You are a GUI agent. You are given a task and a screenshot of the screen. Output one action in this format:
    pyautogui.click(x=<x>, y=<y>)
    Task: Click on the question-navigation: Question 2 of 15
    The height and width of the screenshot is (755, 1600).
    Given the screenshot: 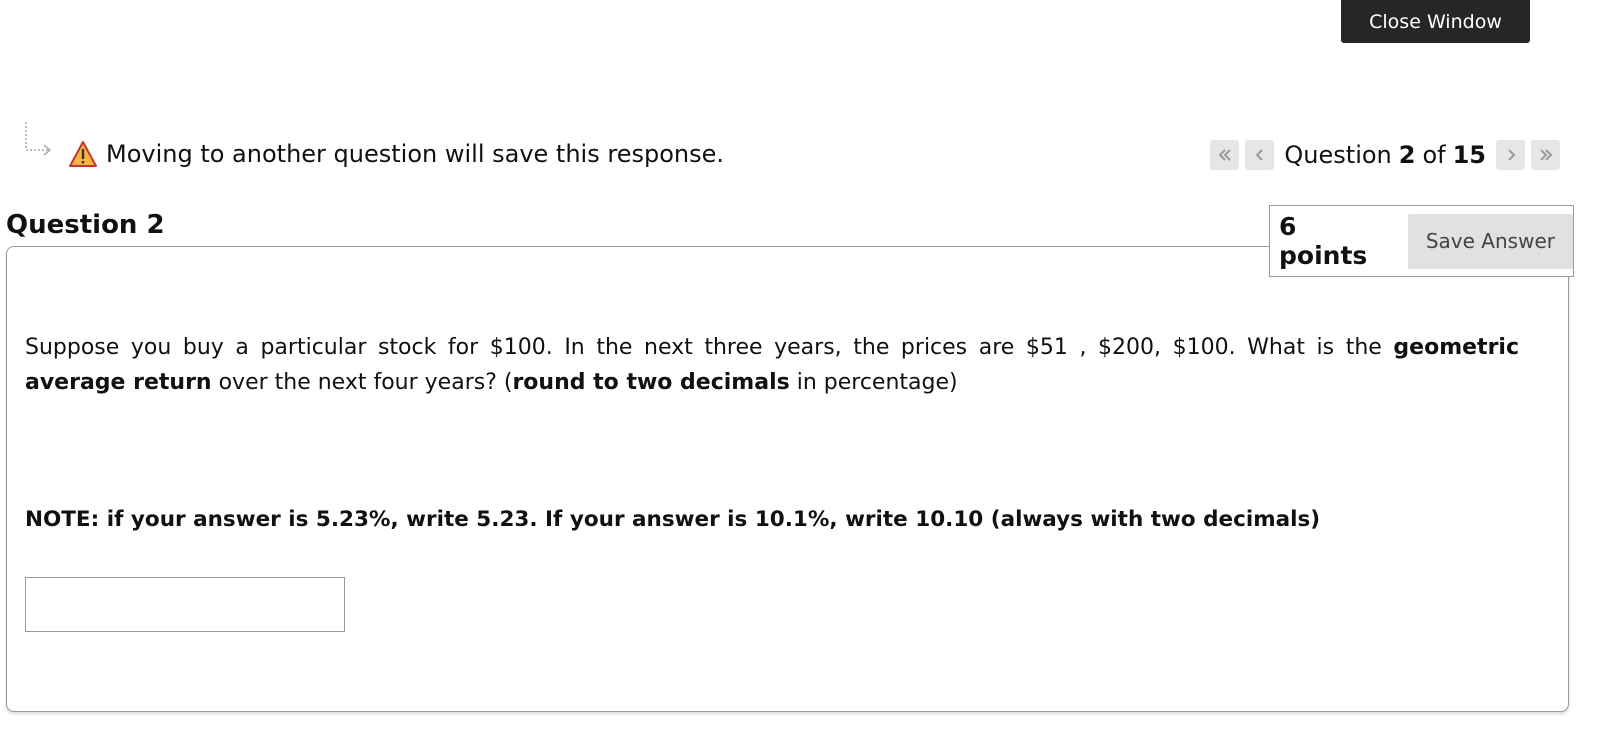 What is the action you would take?
    pyautogui.click(x=1385, y=155)
    